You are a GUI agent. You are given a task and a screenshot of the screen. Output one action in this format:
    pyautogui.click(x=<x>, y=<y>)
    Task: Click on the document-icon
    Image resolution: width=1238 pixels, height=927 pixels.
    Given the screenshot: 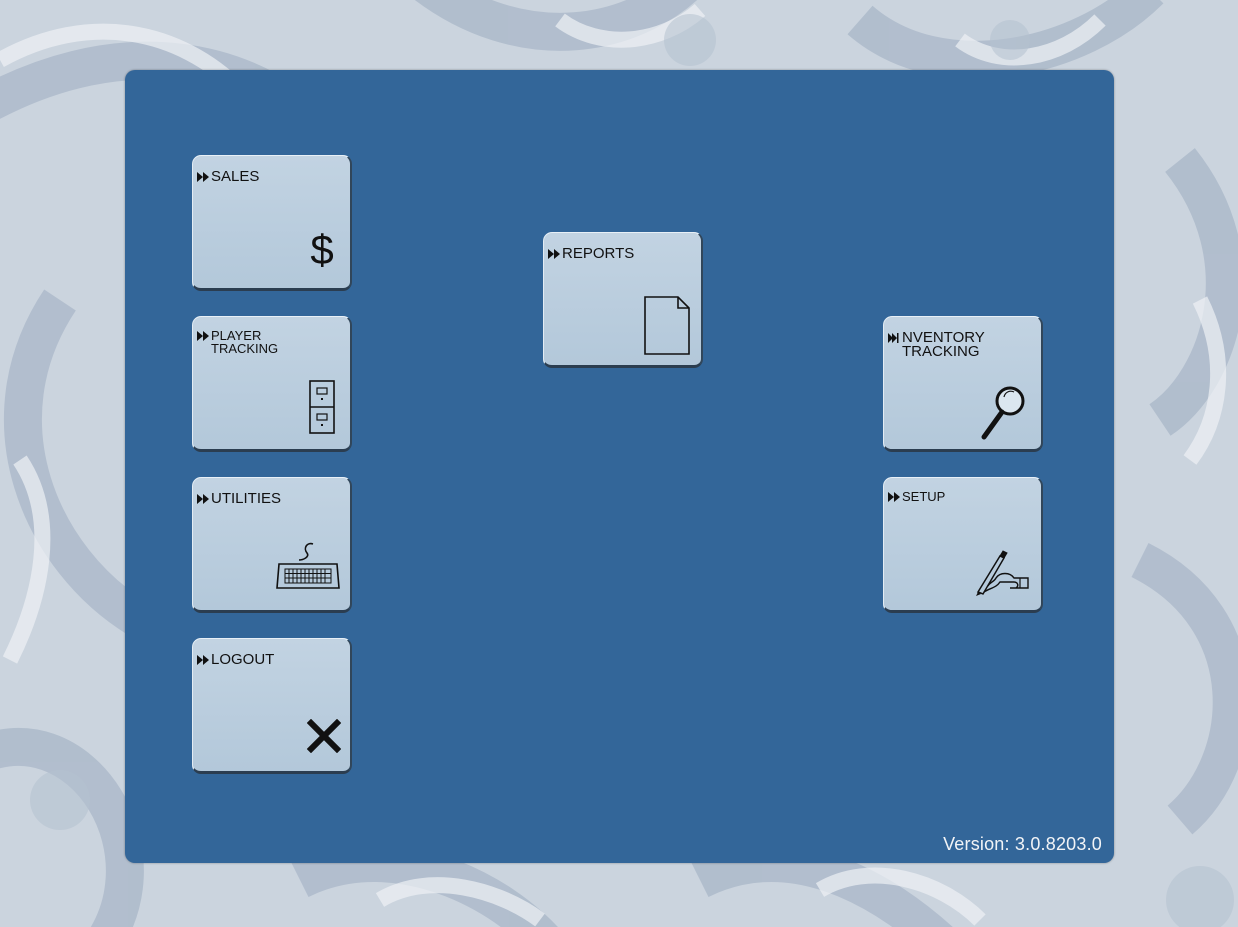 What is the action you would take?
    pyautogui.click(x=667, y=325)
    